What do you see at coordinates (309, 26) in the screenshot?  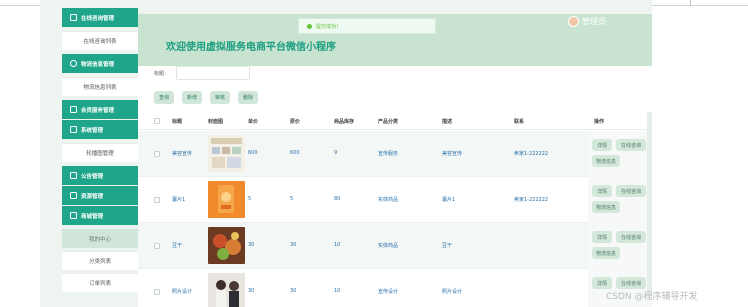 I see `success-icon` at bounding box center [309, 26].